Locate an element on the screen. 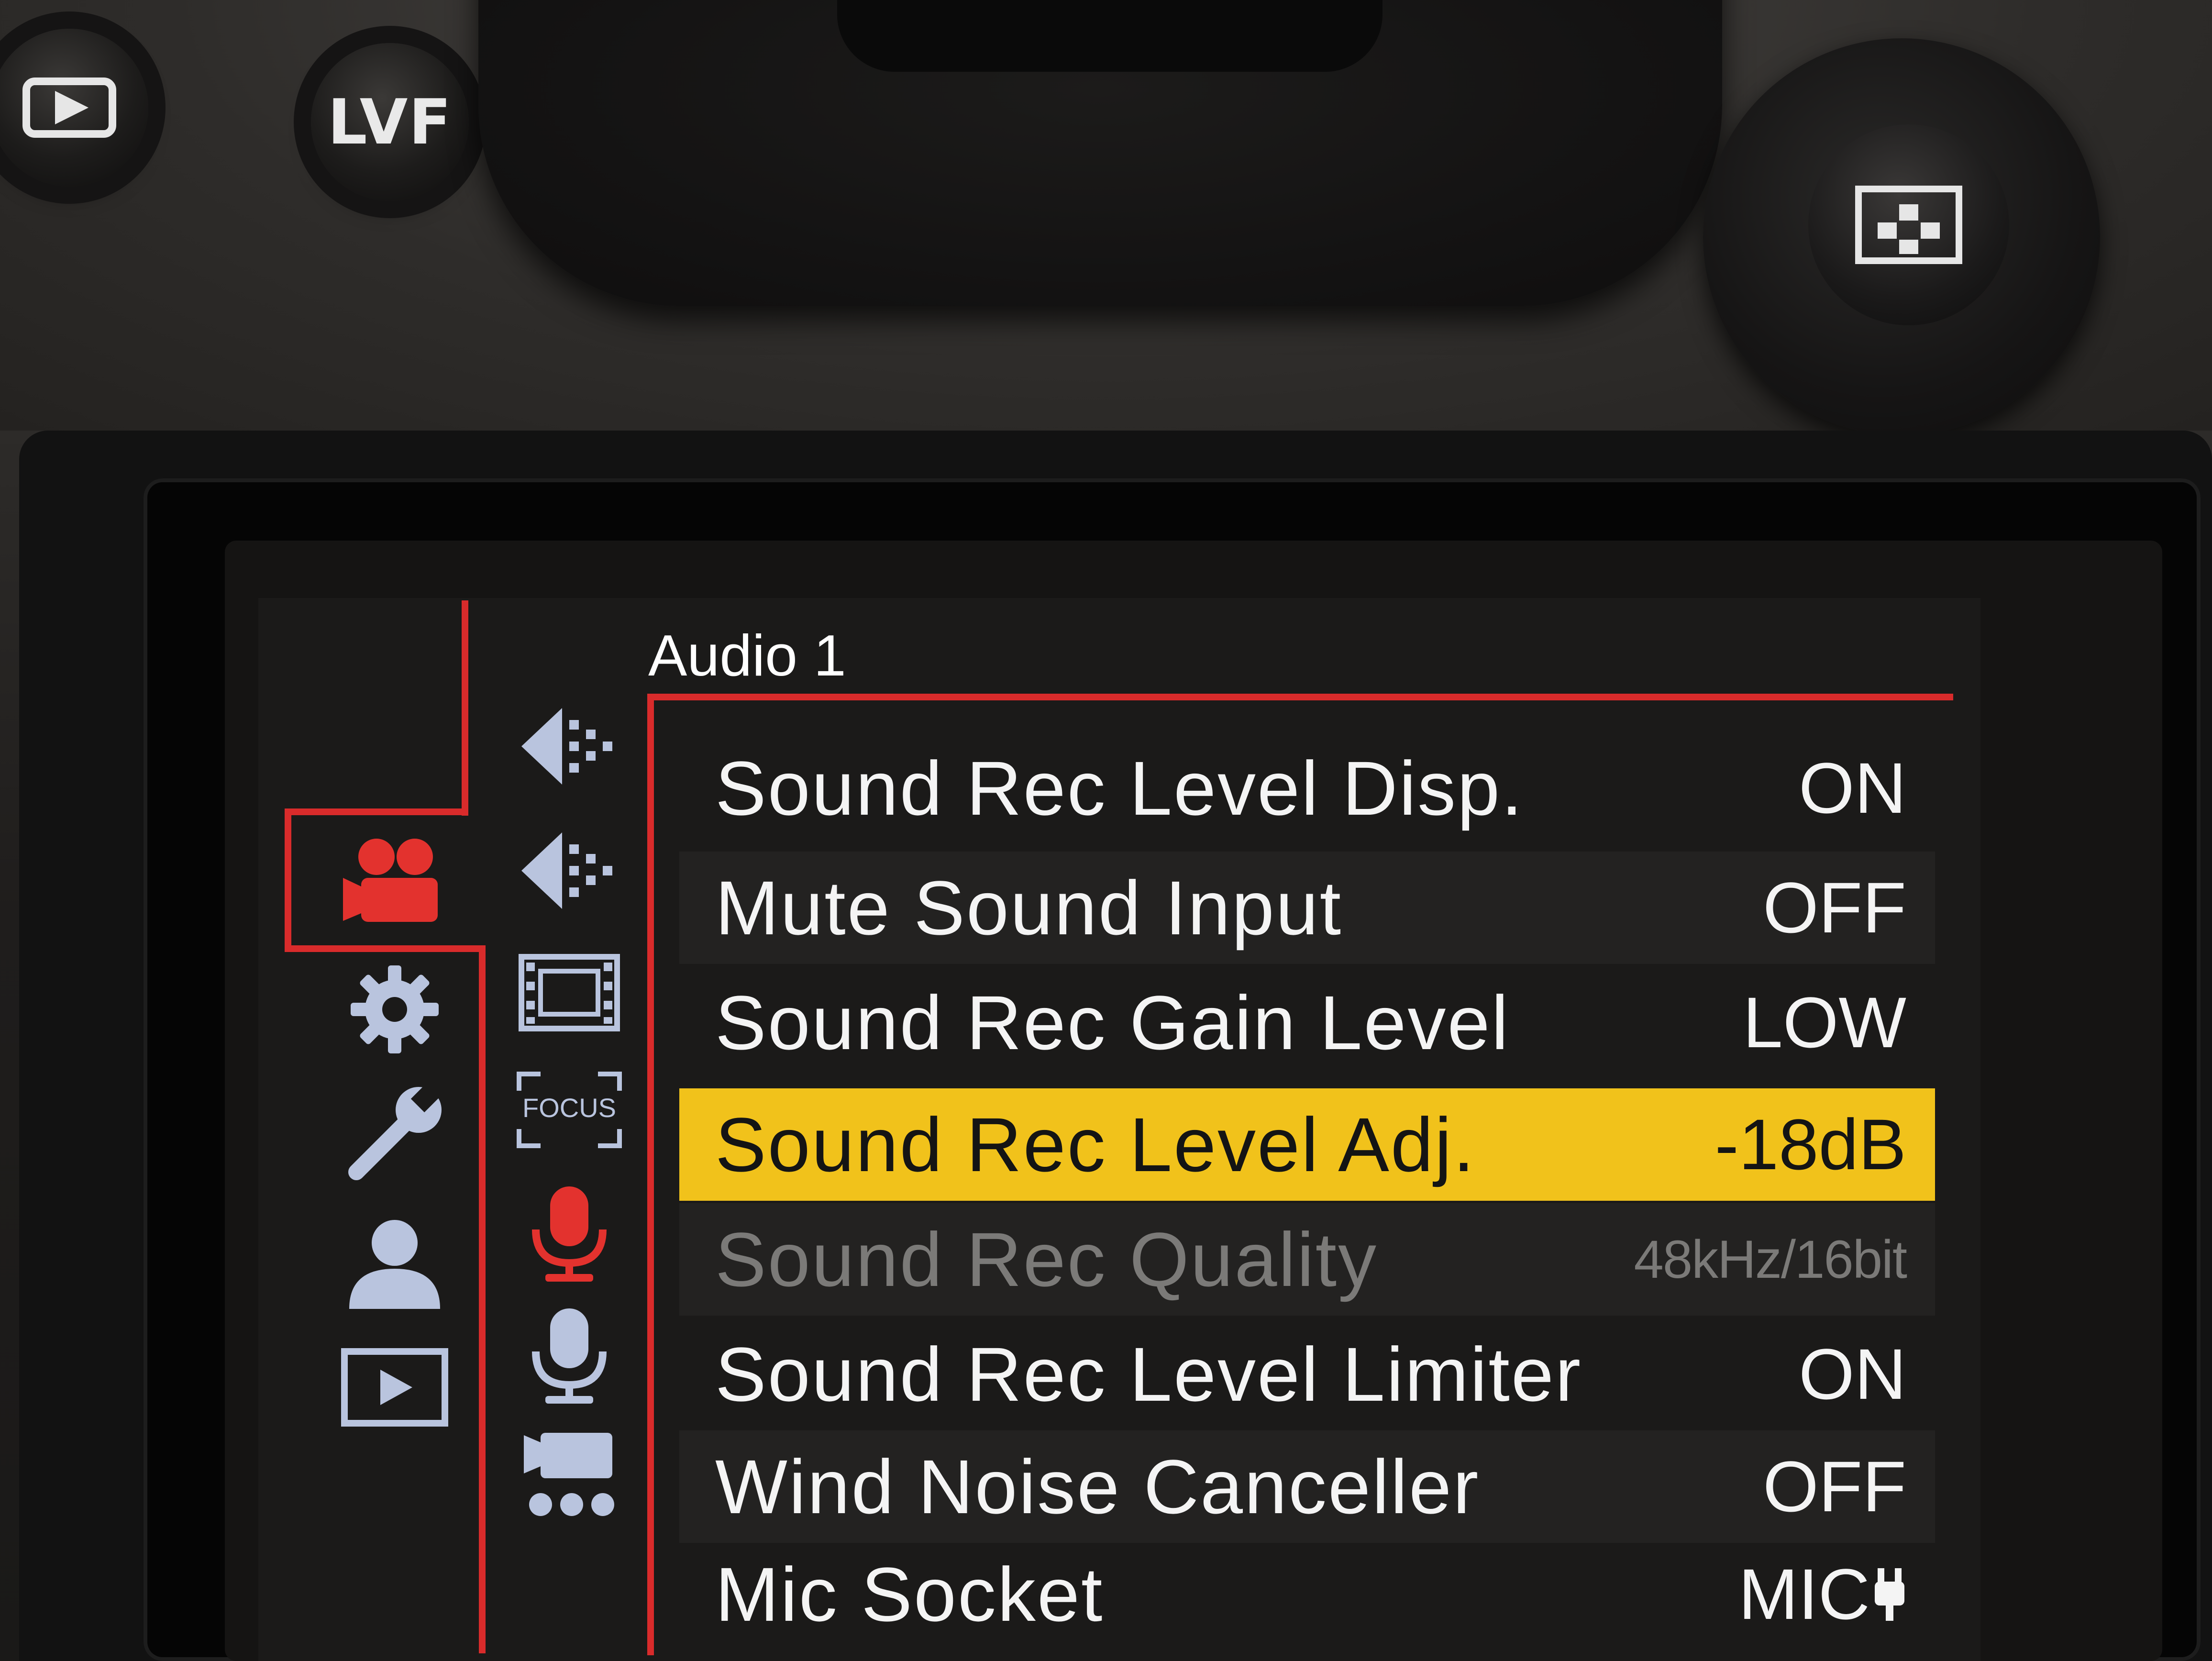 This screenshot has height=1661, width=2212. user-icon is located at coordinates (394, 1264).